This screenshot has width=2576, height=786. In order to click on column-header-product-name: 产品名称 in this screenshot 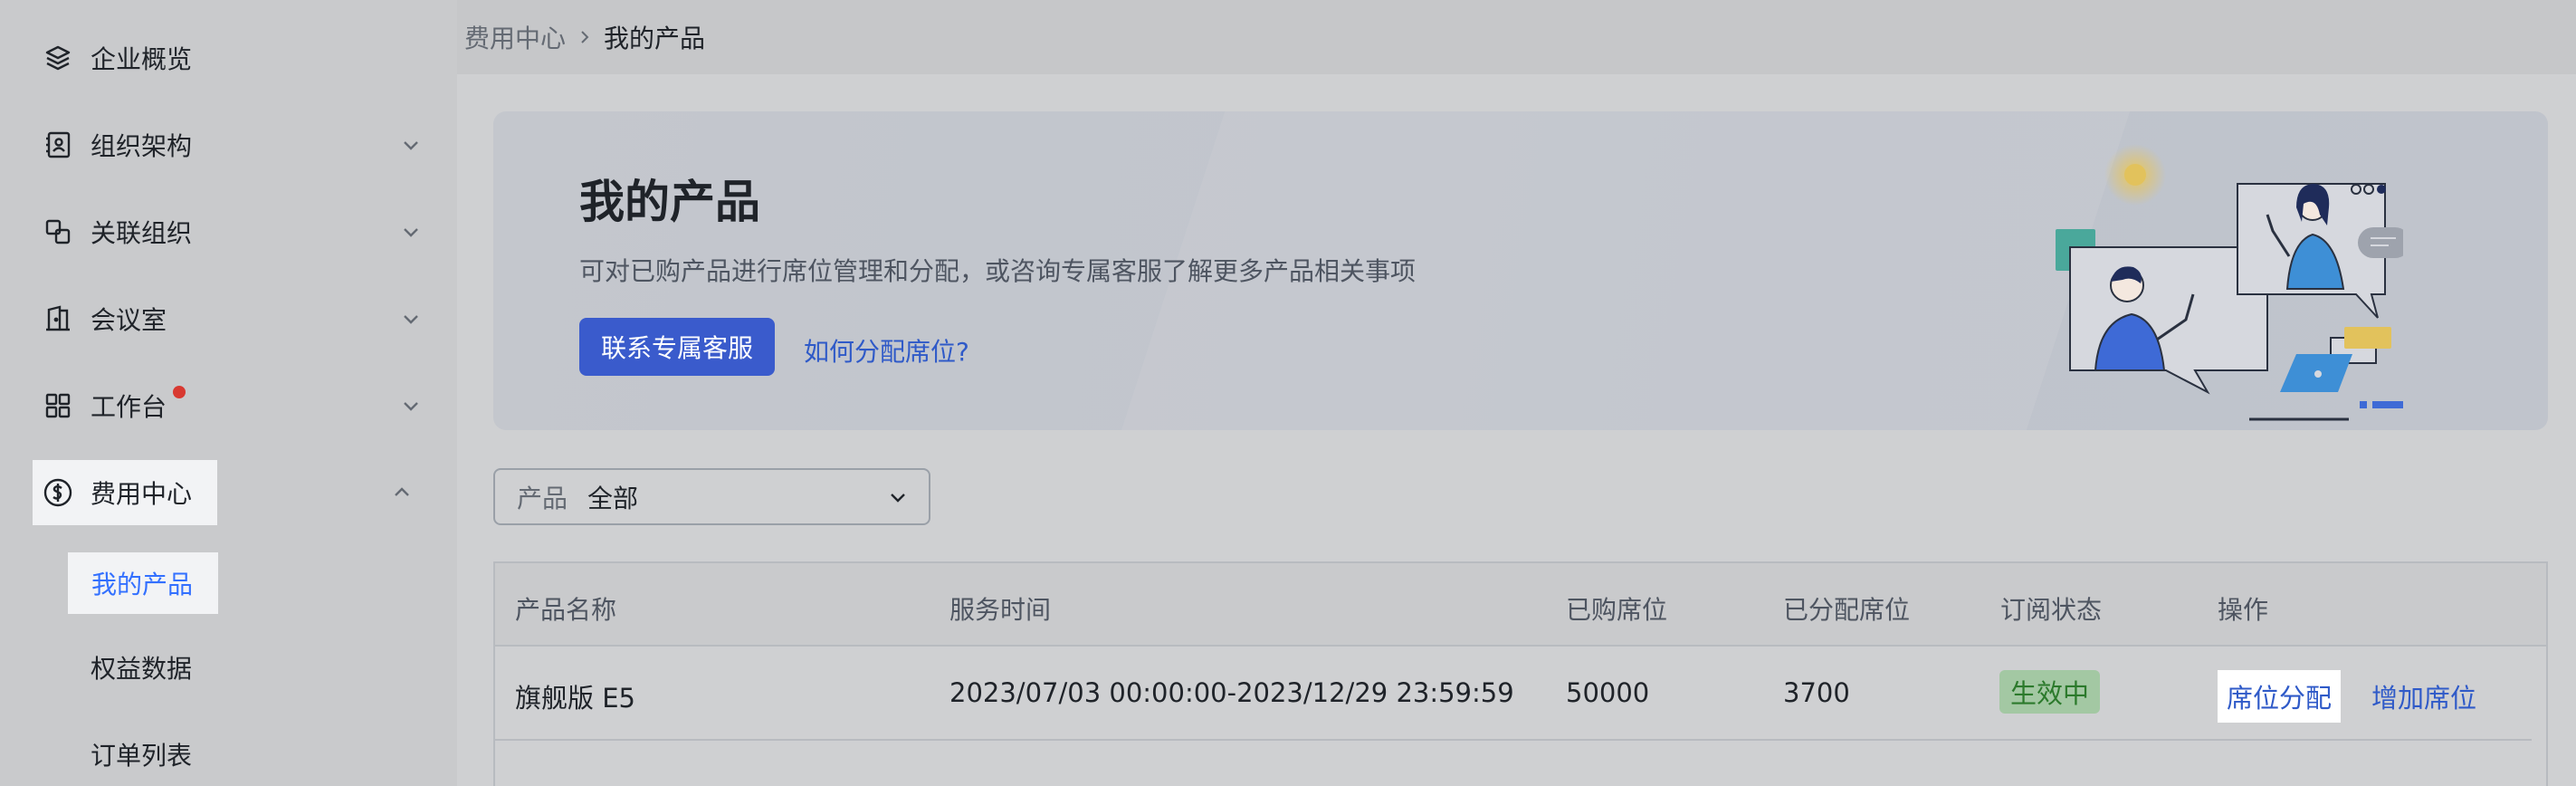, I will do `click(566, 610)`.